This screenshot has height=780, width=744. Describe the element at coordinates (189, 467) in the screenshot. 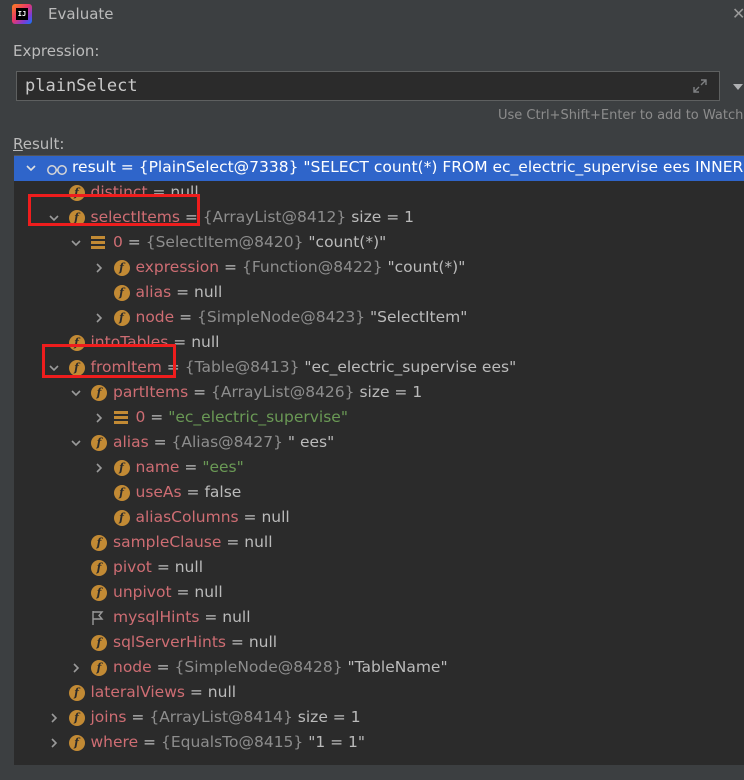

I see `tree-row-text: name = "ees"` at that location.